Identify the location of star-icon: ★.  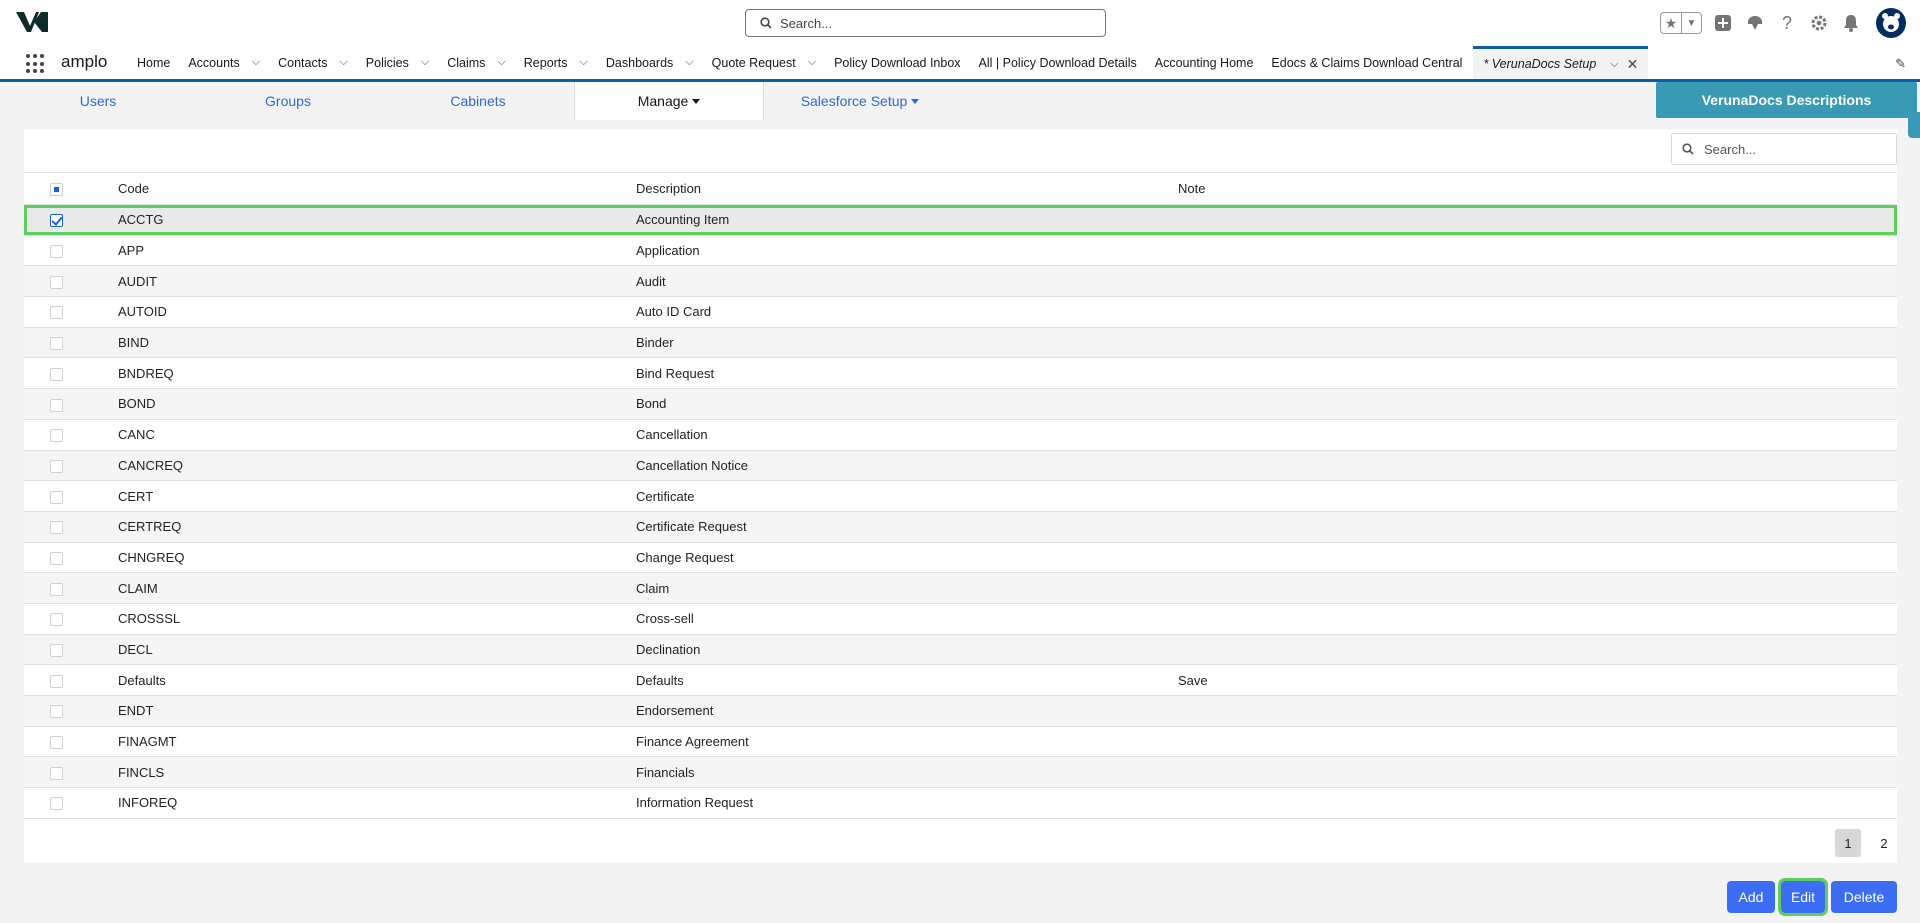
(1671, 23).